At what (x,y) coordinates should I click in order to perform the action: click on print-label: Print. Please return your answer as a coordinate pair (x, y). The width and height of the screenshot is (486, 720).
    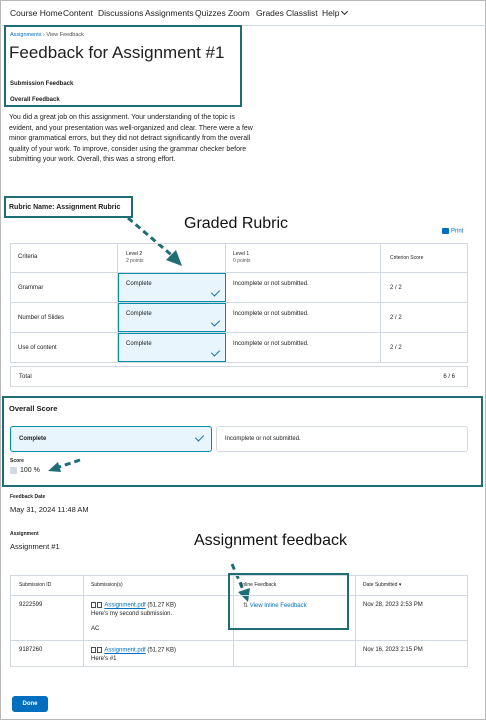
    Looking at the image, I should click on (457, 231).